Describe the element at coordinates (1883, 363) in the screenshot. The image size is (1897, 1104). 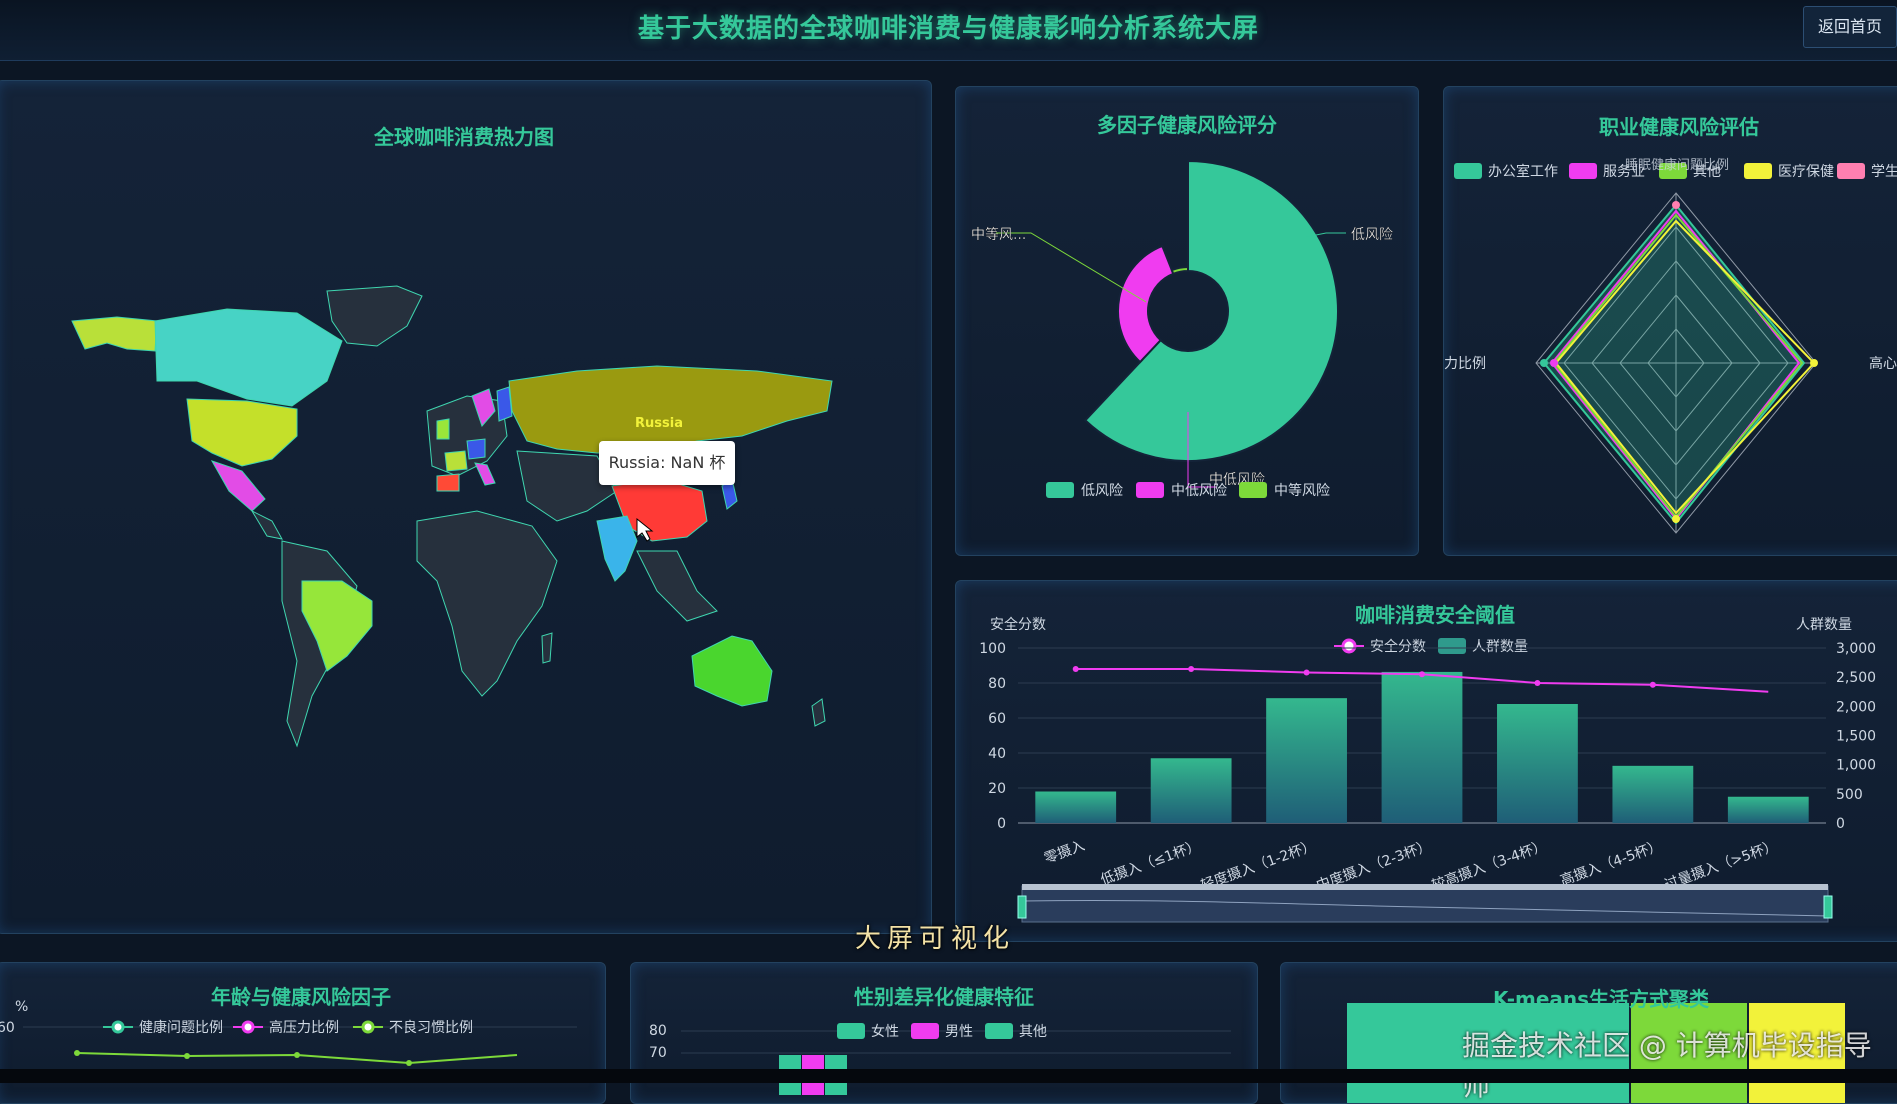
I see `radar-axis-right: 高心` at that location.